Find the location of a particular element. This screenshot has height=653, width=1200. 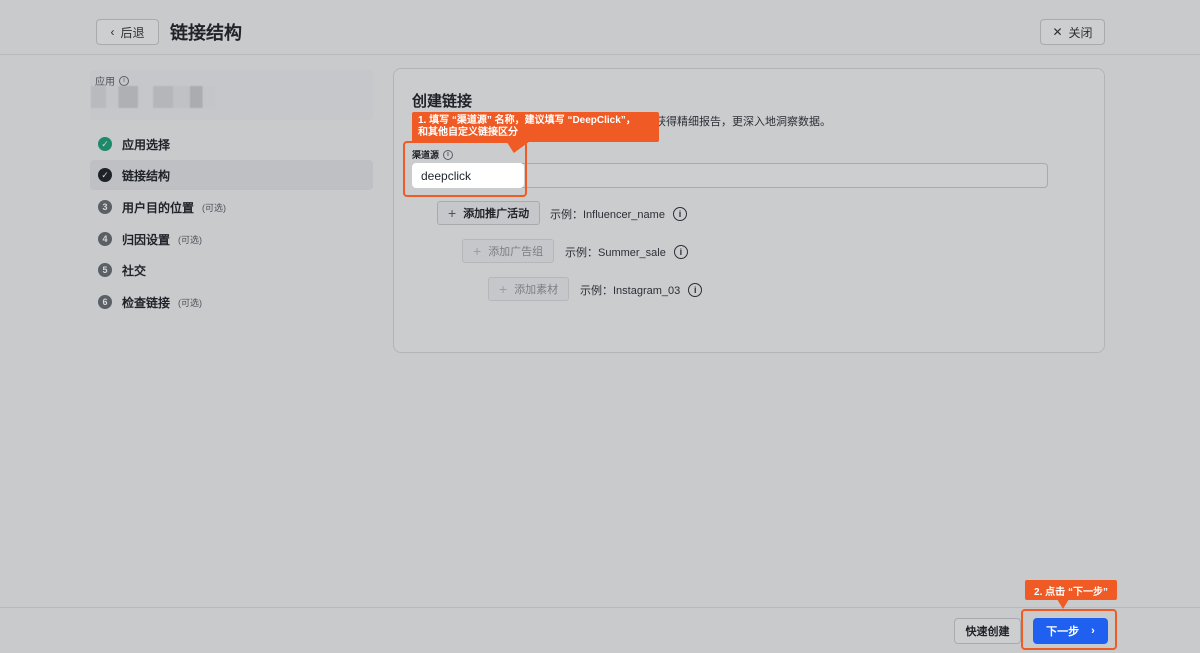

app-name-blurred is located at coordinates (153, 97).